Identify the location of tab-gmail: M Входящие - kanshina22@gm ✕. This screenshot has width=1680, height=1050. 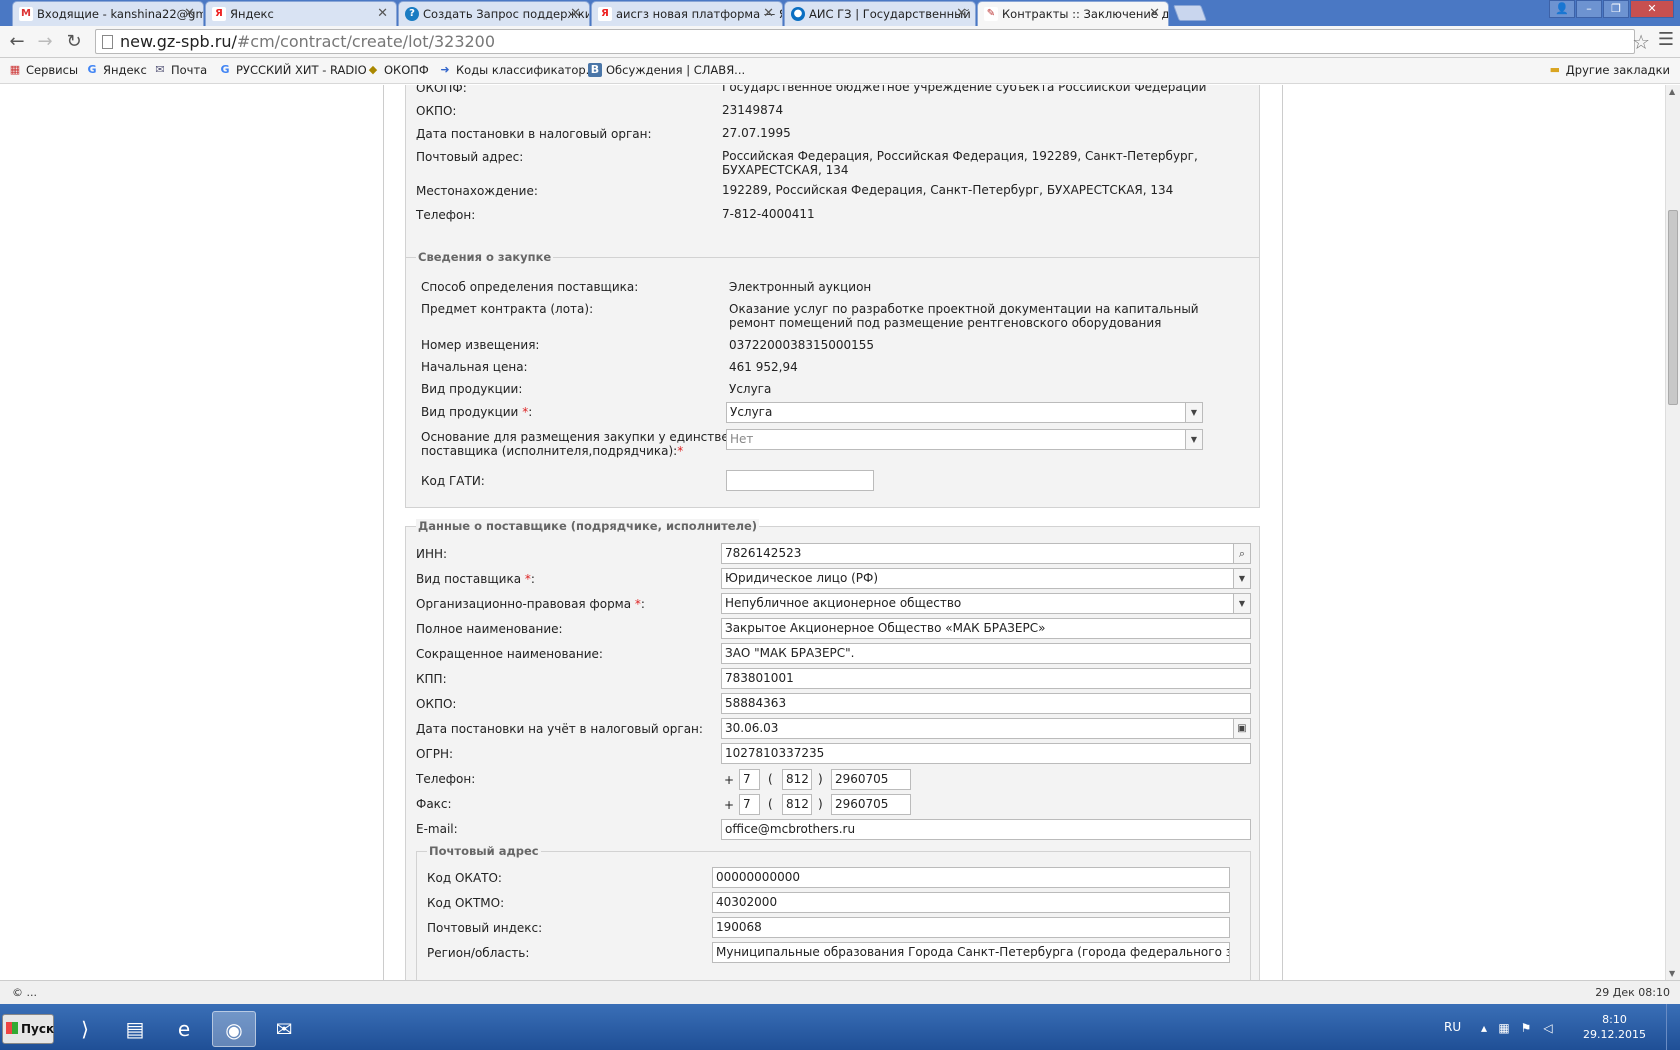
(108, 13).